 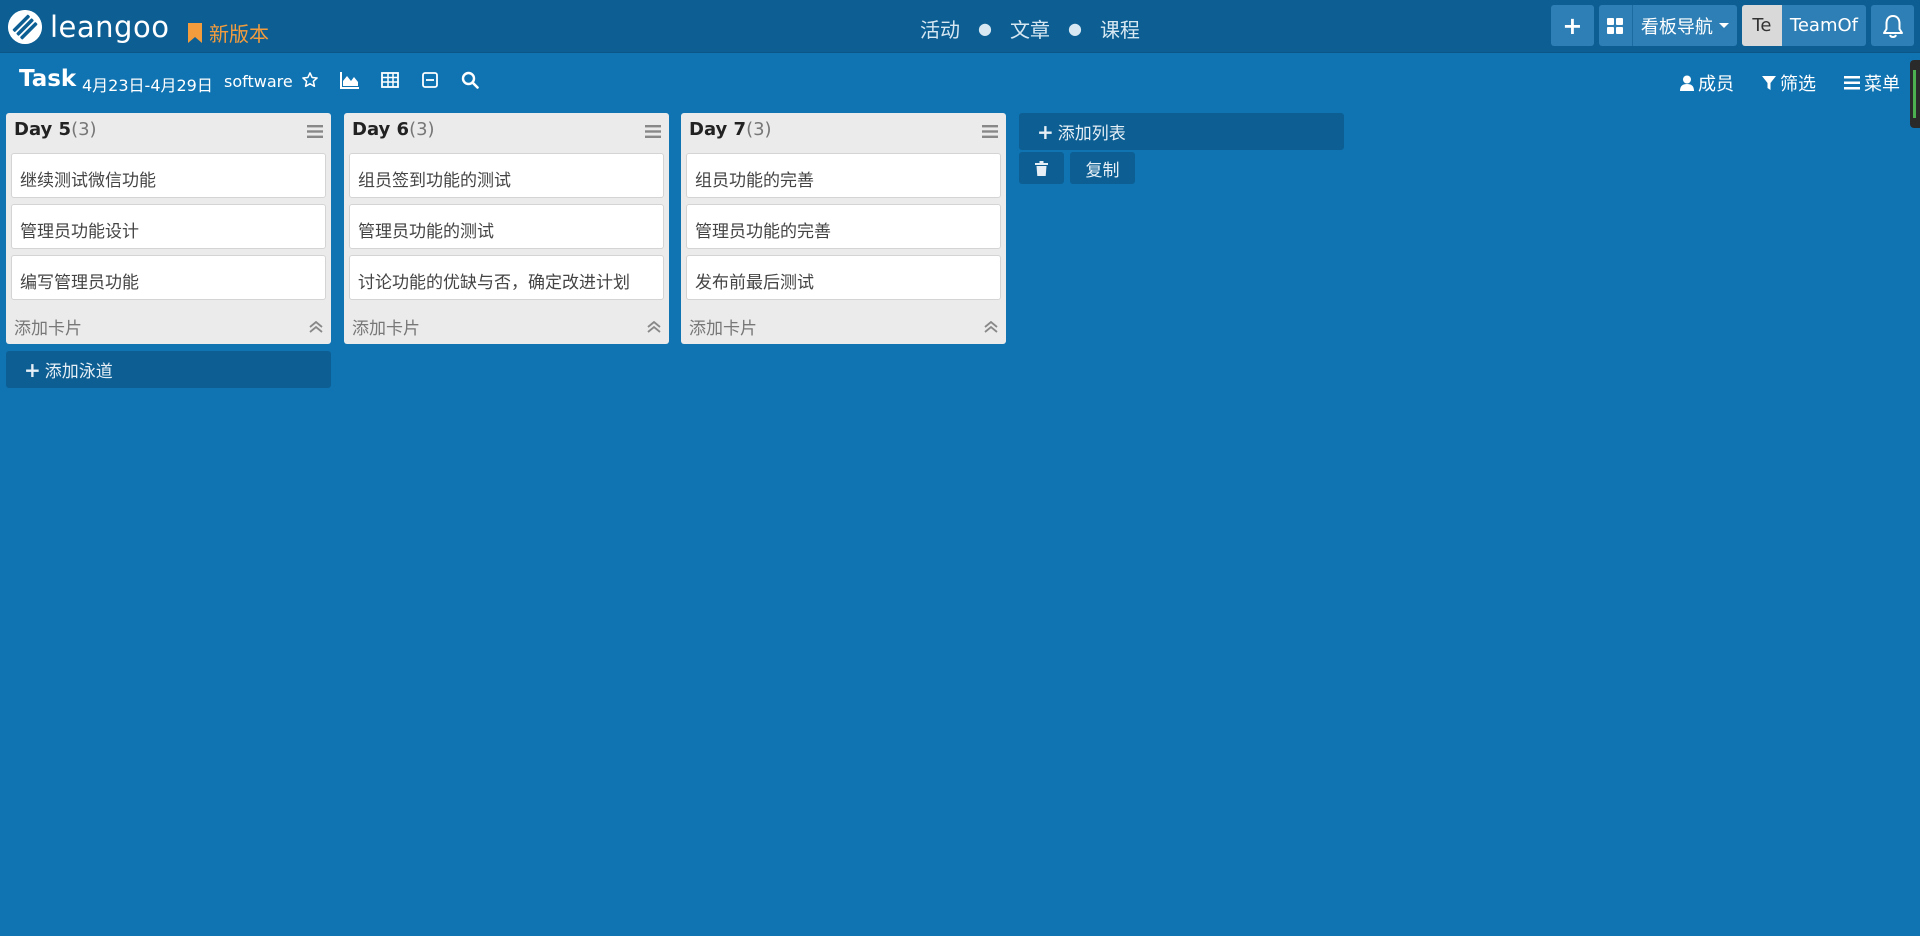 I want to click on board-title: Task, so click(x=47, y=79).